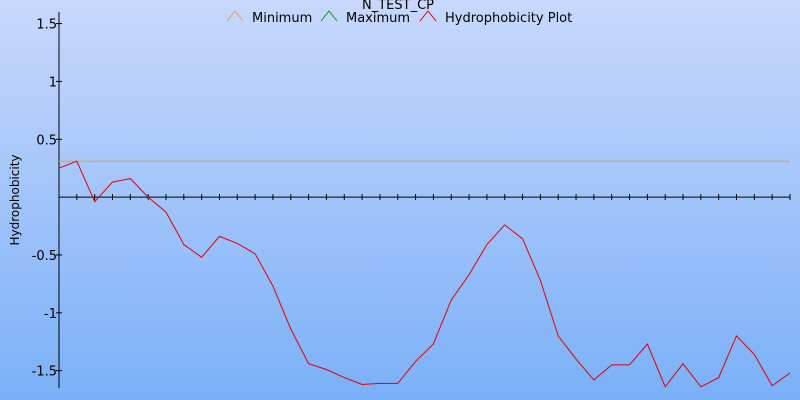  Describe the element at coordinates (282, 18) in the screenshot. I see `legend-label: Minimum` at that location.